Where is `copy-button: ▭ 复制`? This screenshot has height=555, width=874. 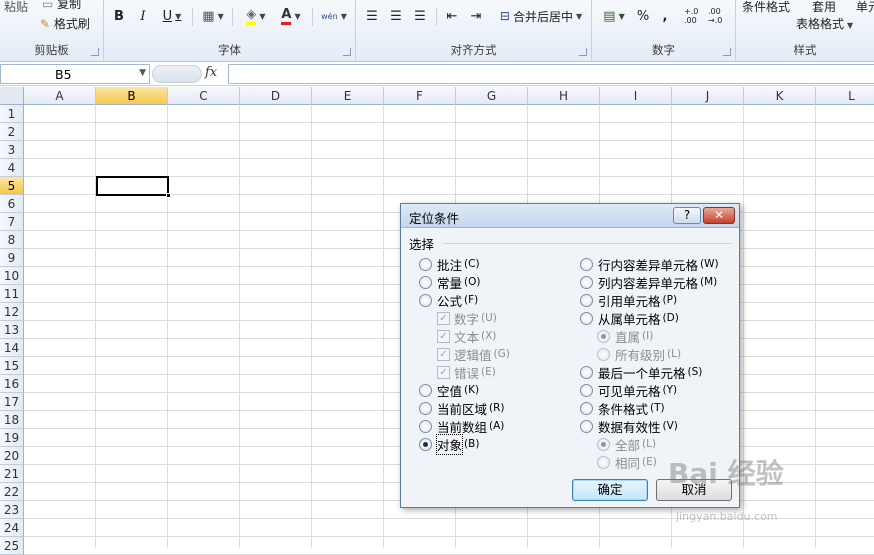 copy-button: ▭ 复制 is located at coordinates (61, 6).